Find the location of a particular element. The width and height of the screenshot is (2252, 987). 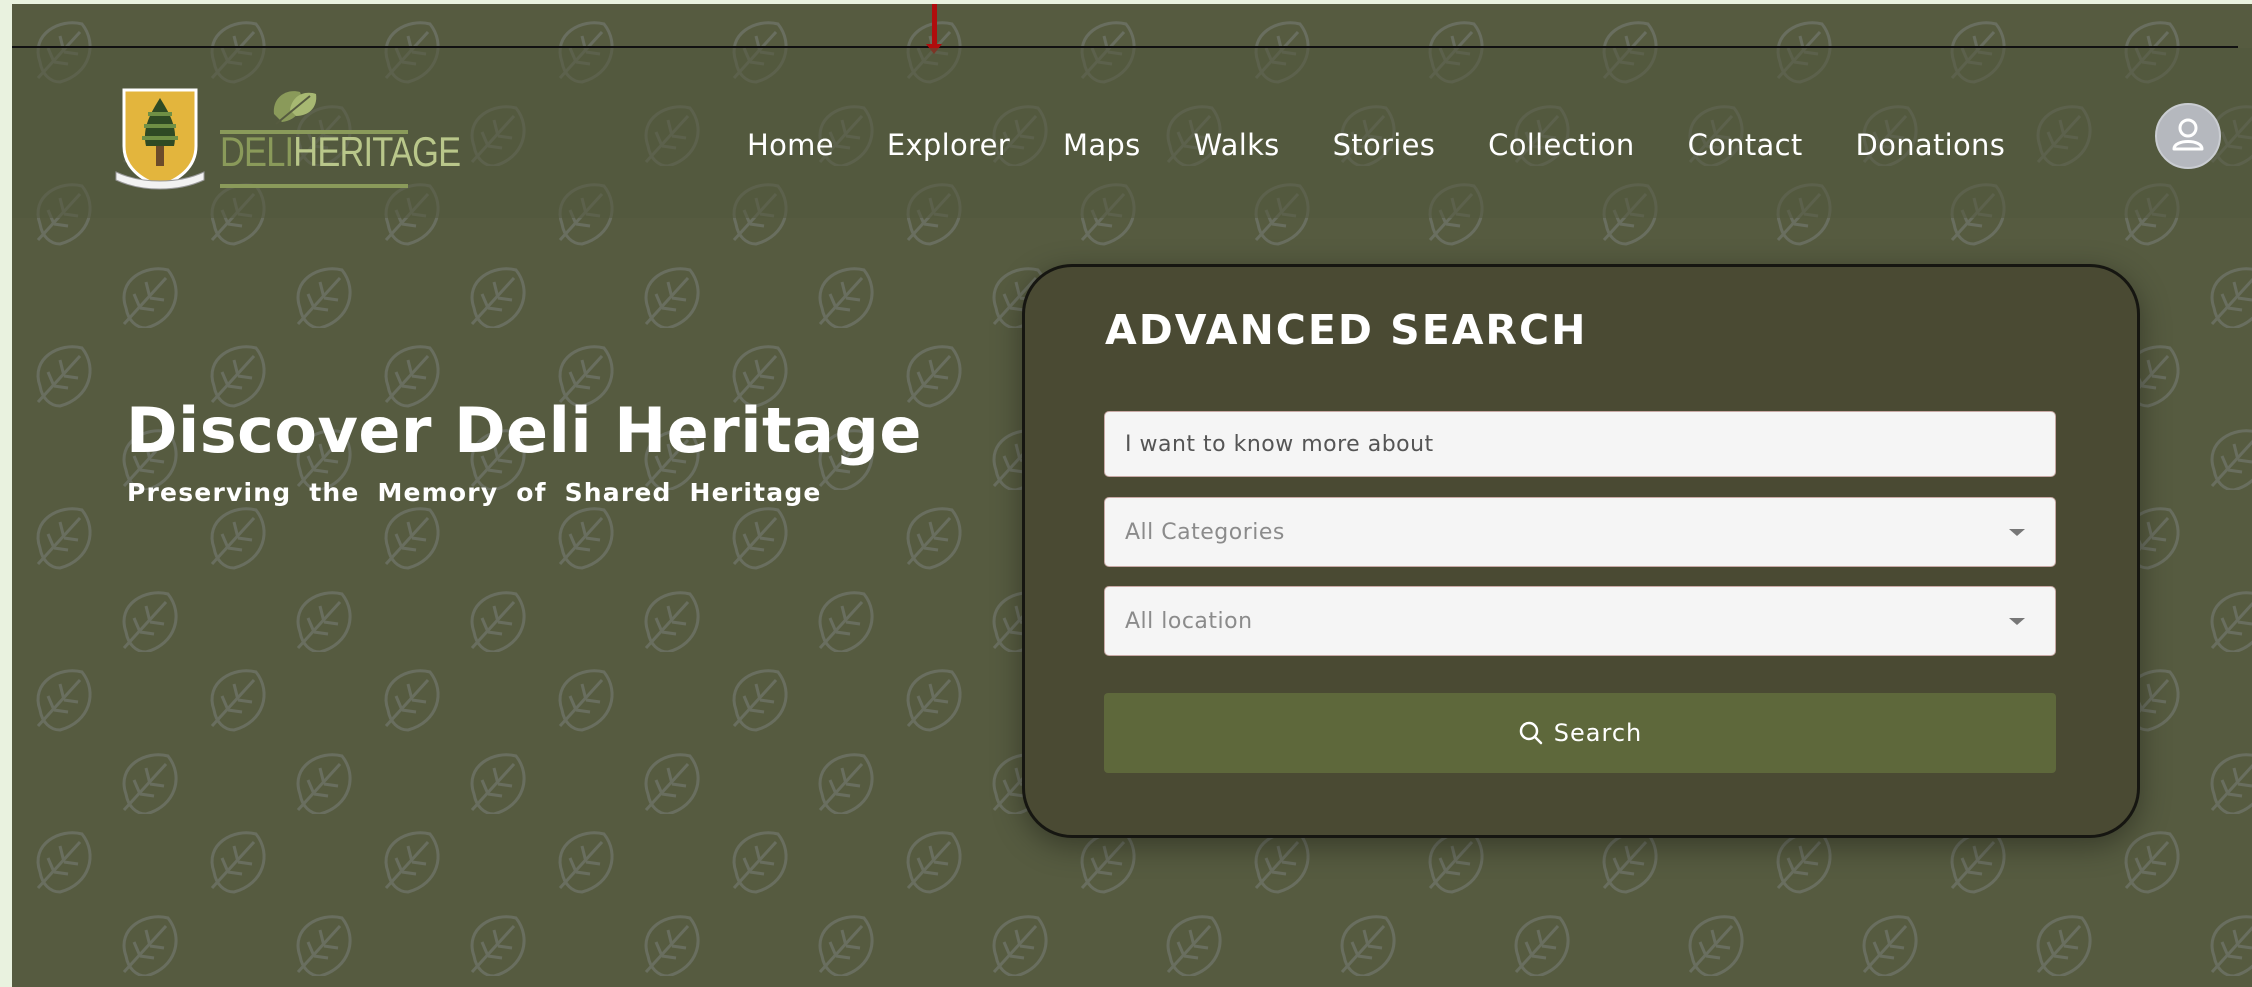

brand-wordmark: DELIHERITAGE is located at coordinates (340, 152).